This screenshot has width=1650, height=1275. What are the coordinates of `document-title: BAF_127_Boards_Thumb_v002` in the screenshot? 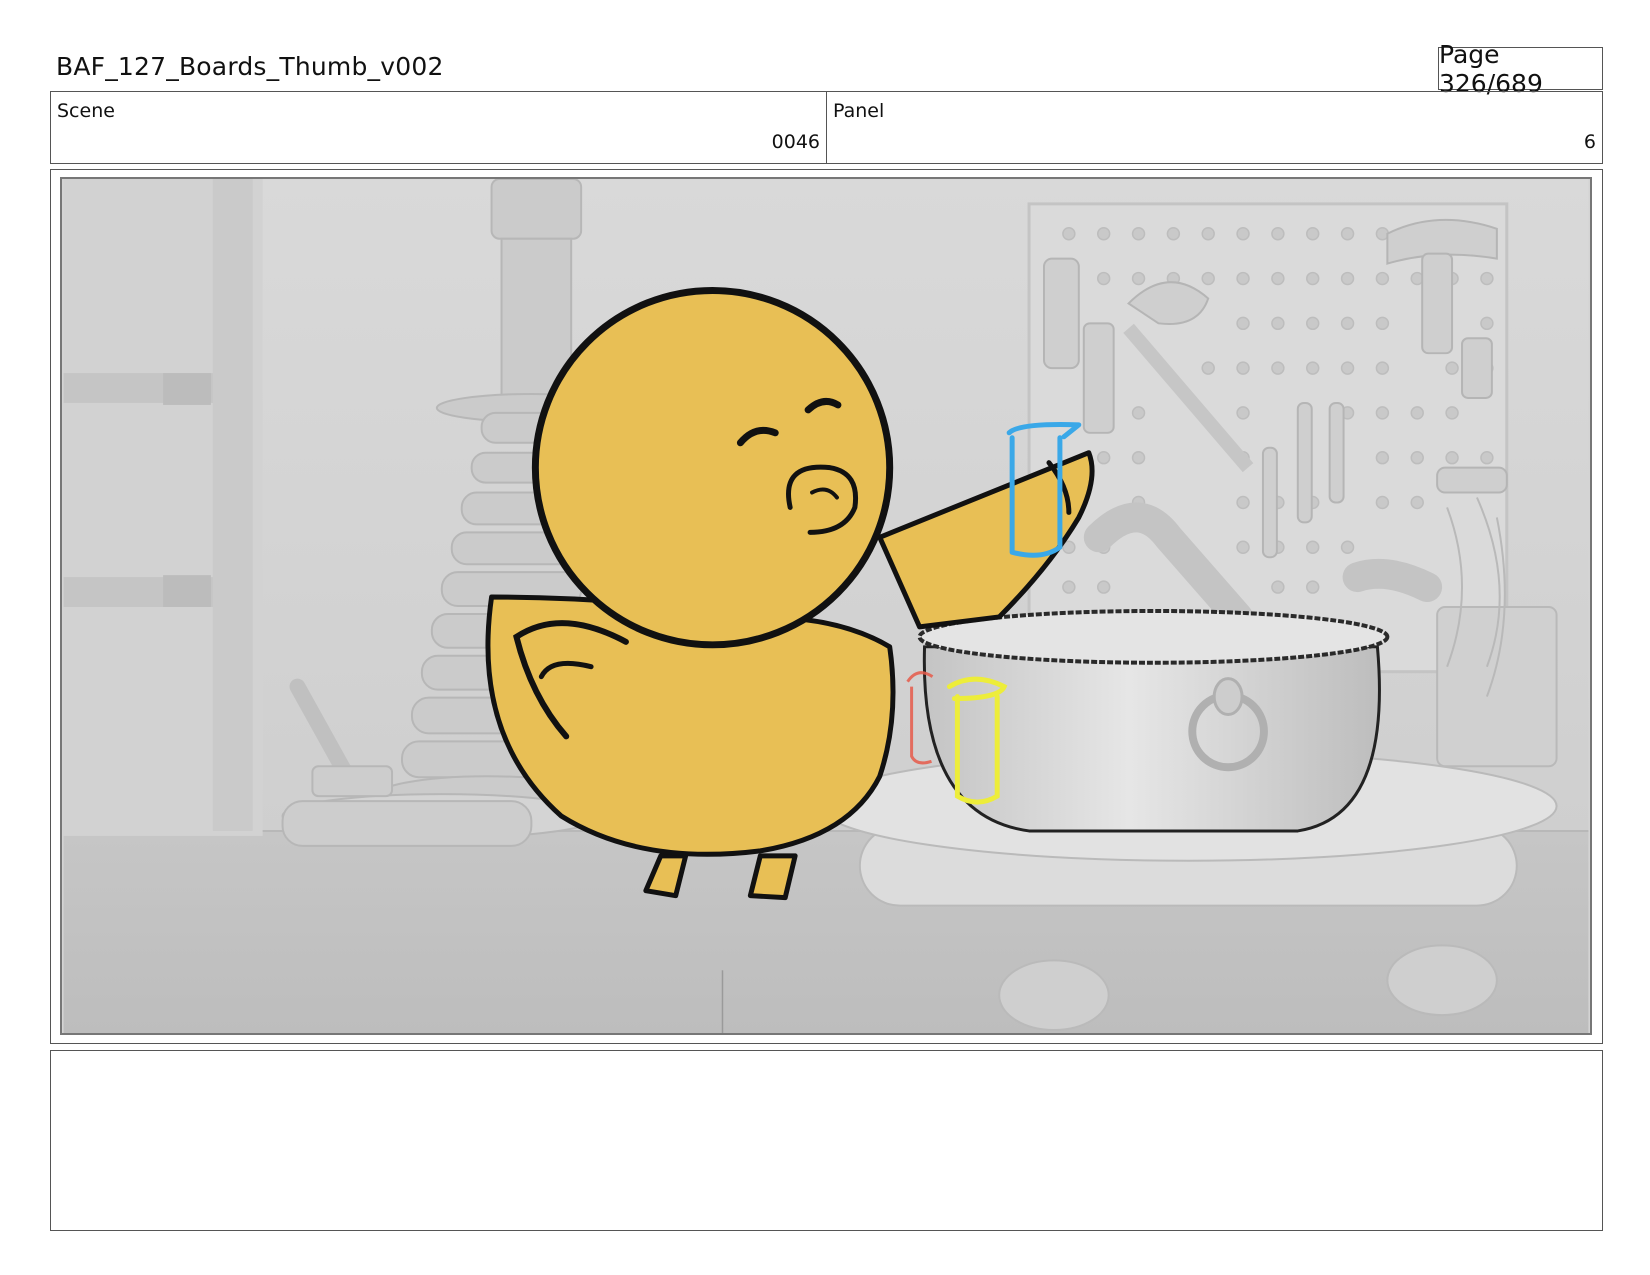 It's located at (250, 66).